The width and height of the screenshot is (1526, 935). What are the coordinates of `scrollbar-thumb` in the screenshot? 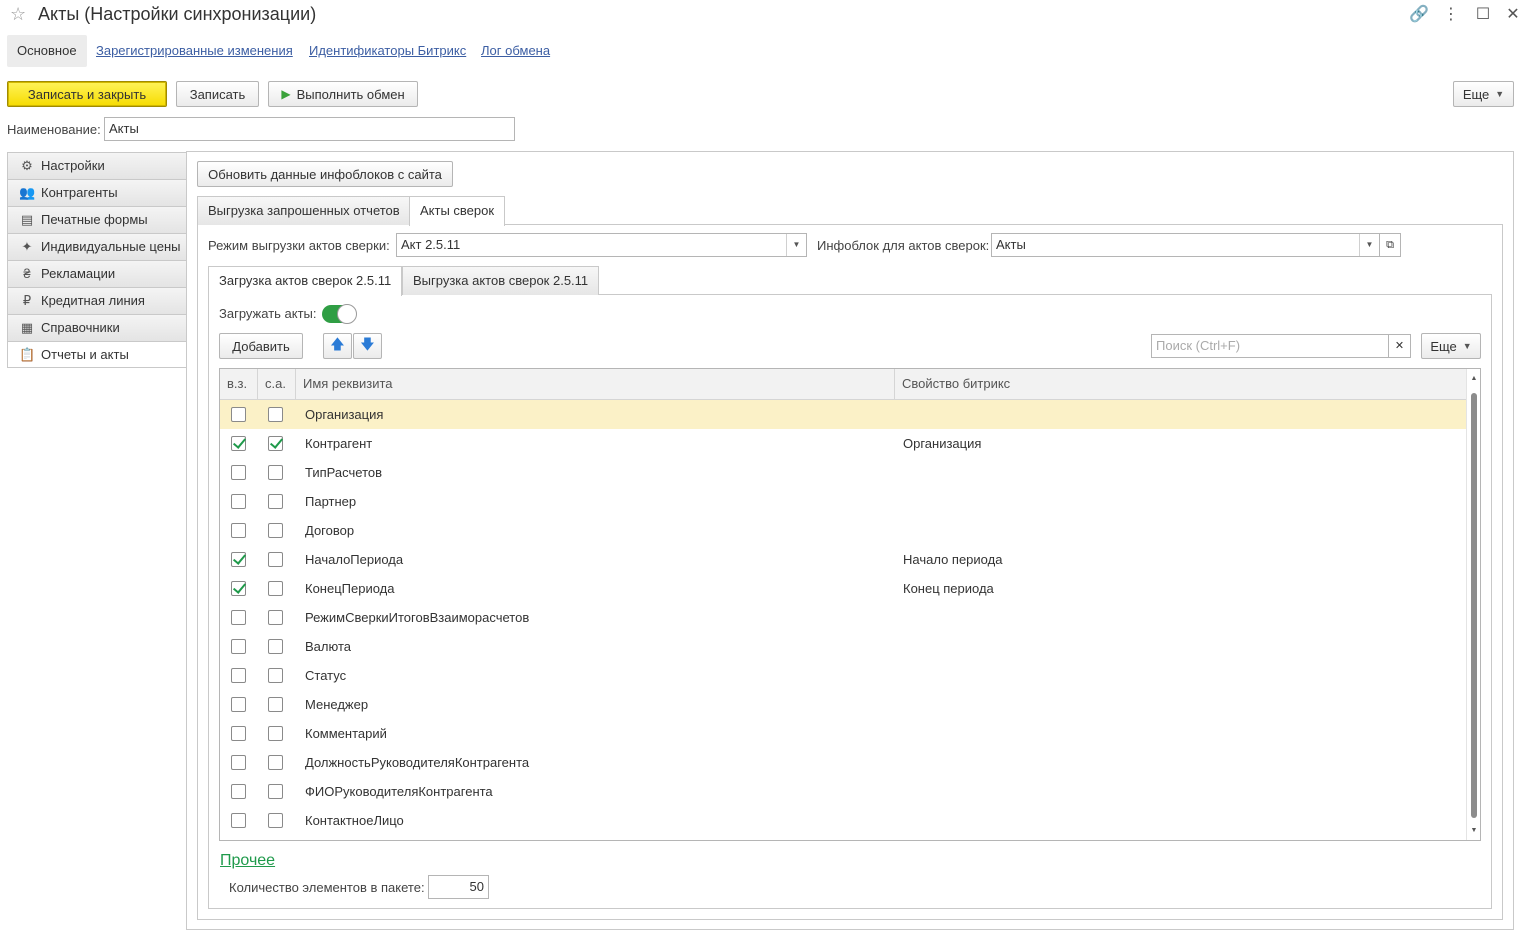 It's located at (1474, 605).